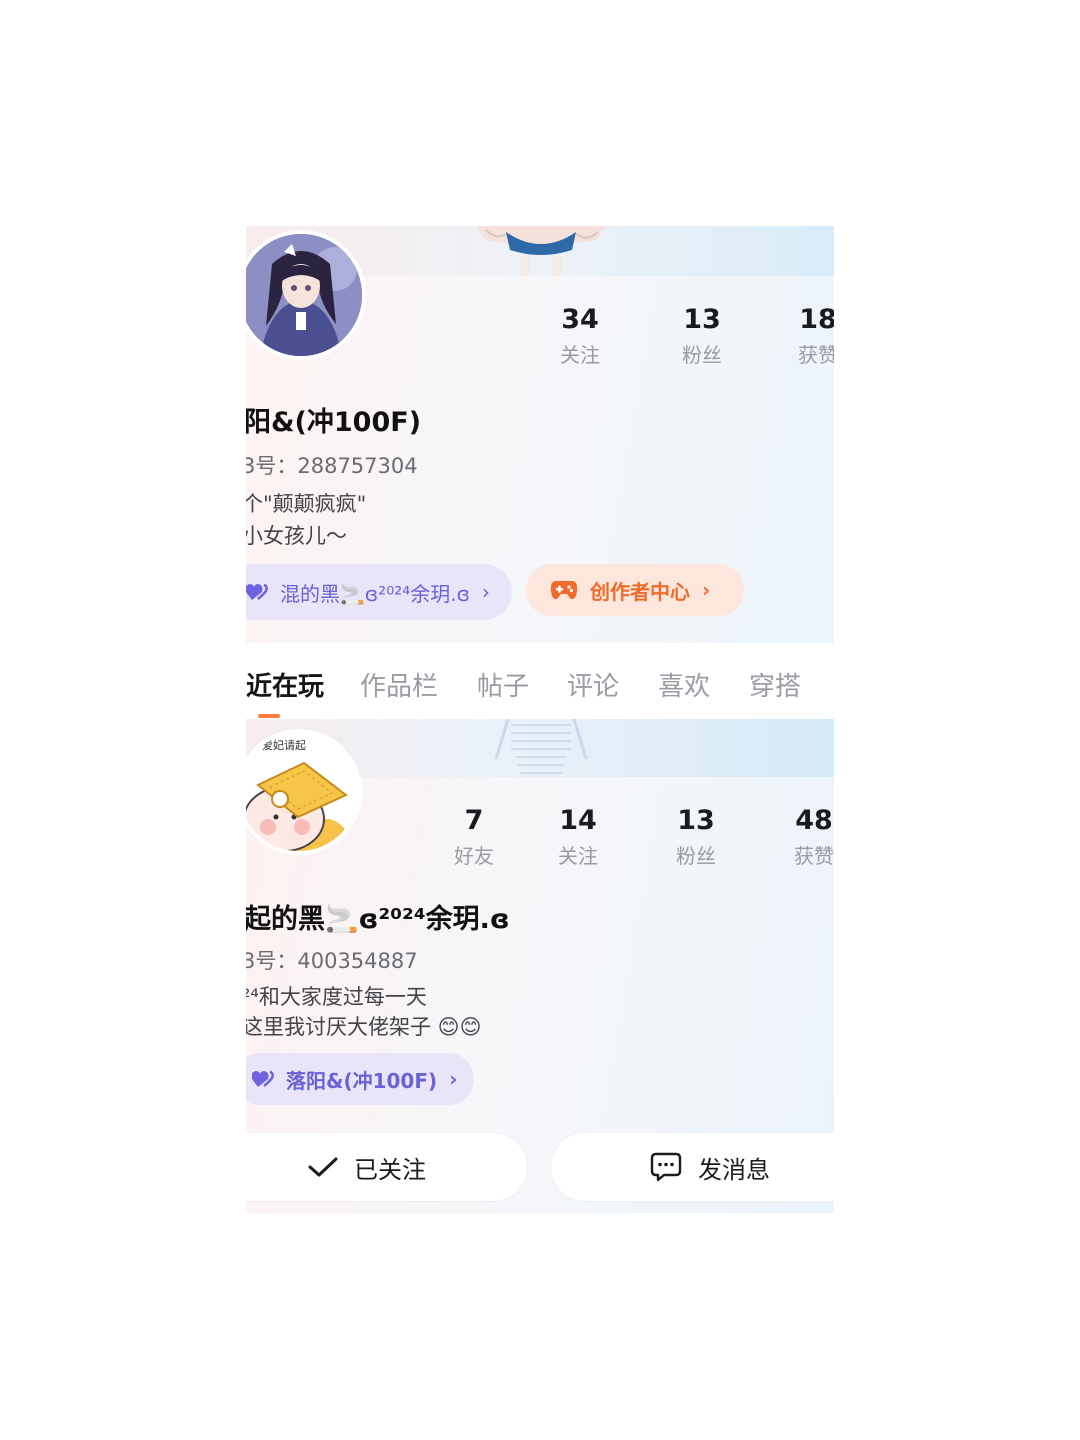  I want to click on creator-center-button: 创作者中心 ›, so click(635, 590).